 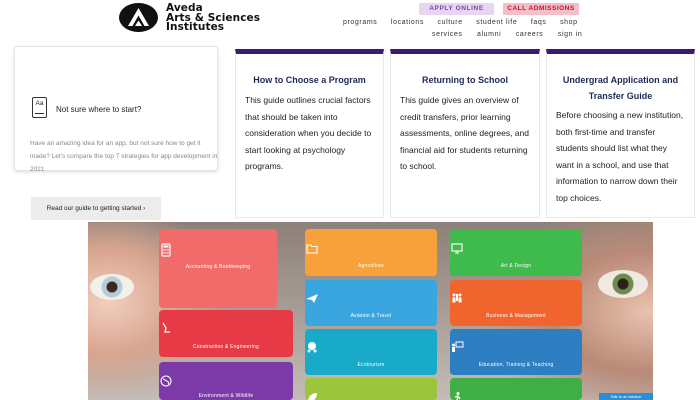 I want to click on logo-line: Institutes, so click(x=195, y=27).